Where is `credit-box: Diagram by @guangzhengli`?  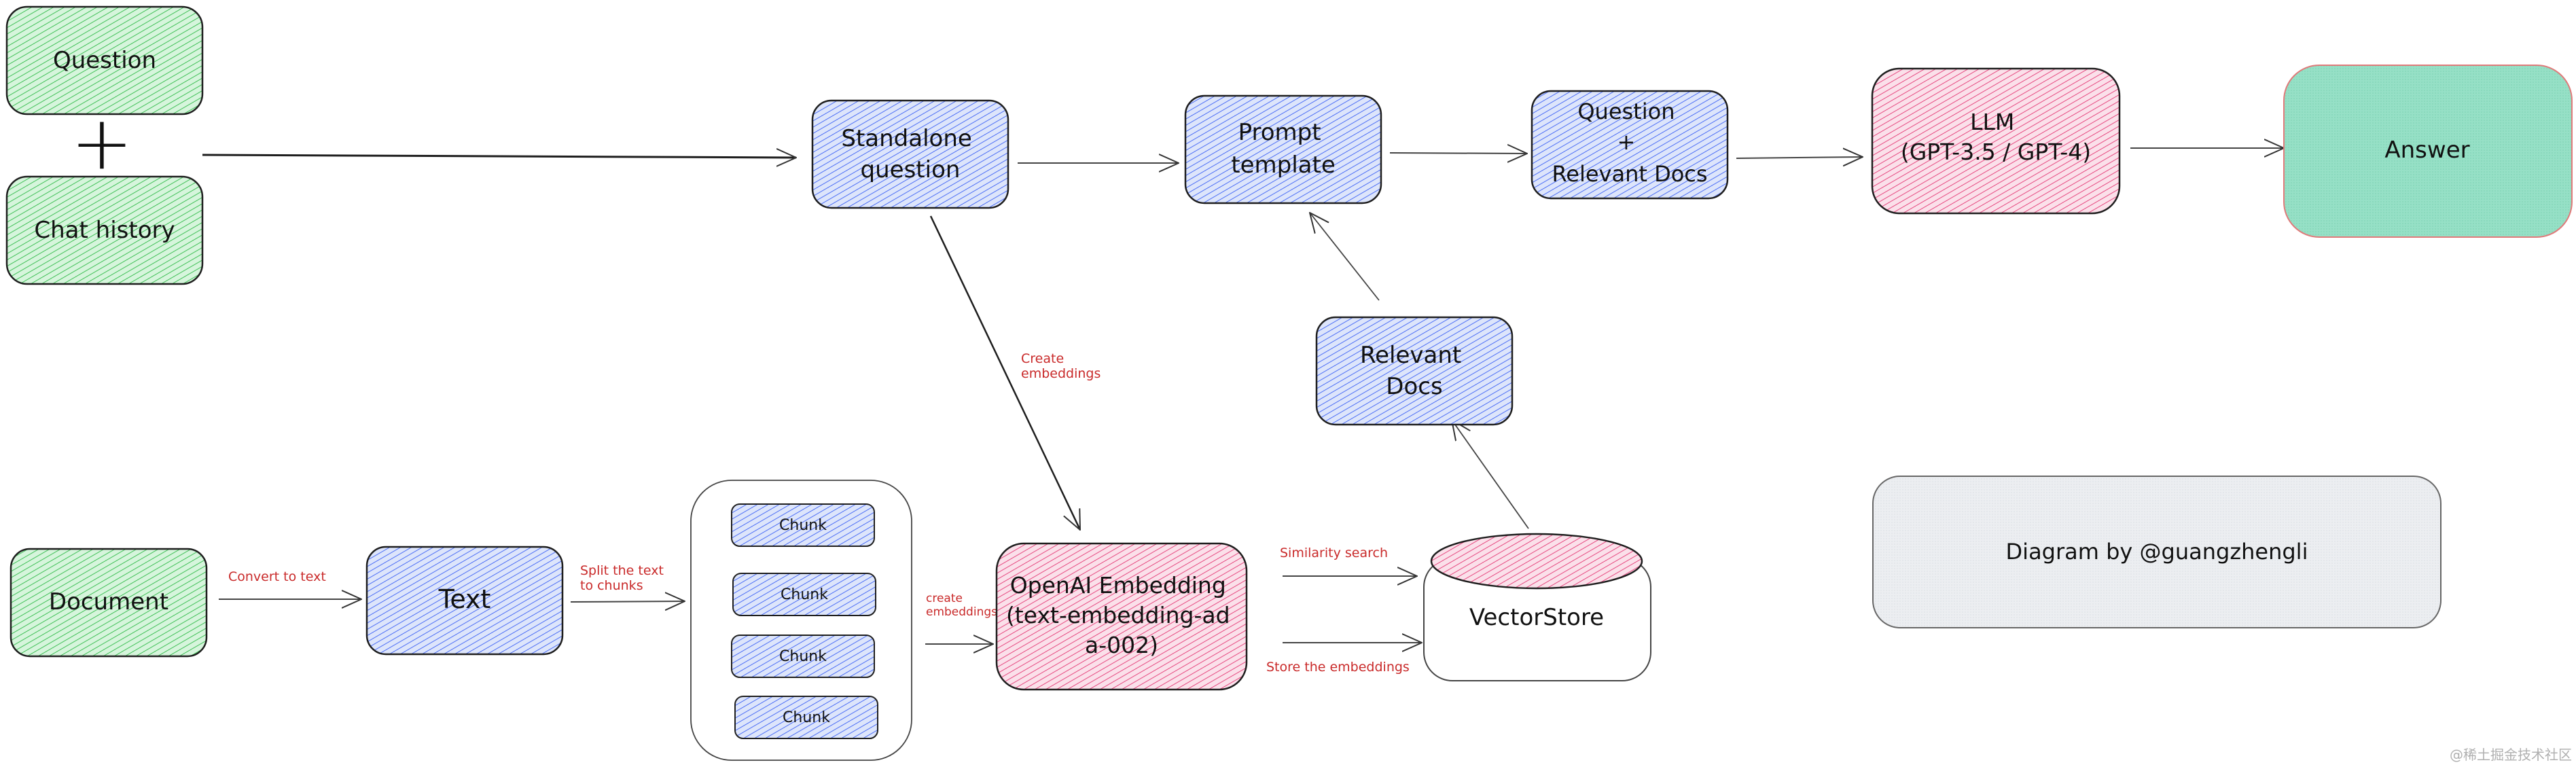
credit-box: Diagram by @guangzhengli is located at coordinates (2156, 552).